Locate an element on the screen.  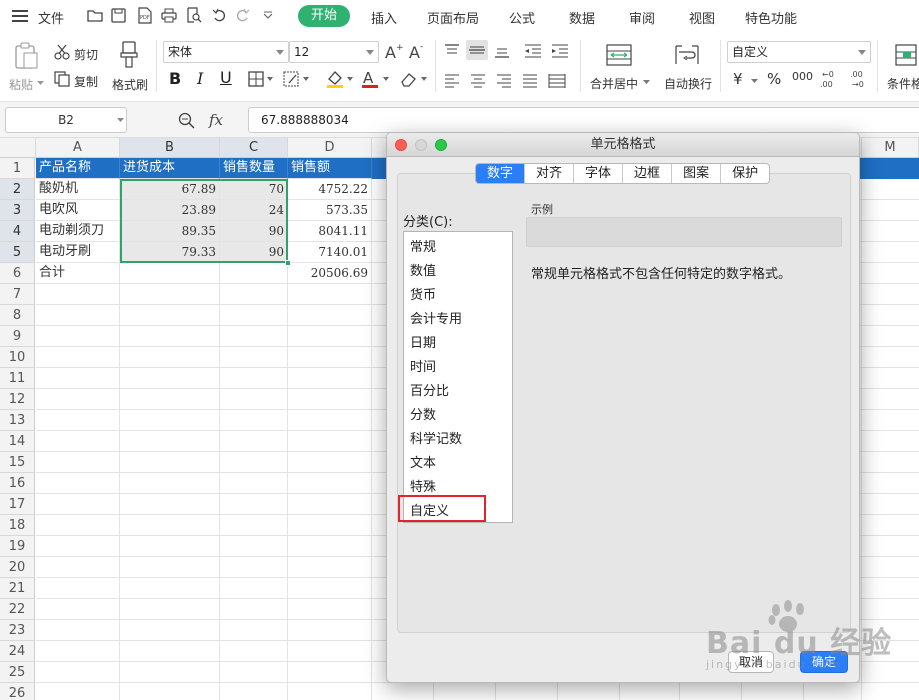
tab-special-features: 特色功能 is located at coordinates (771, 17).